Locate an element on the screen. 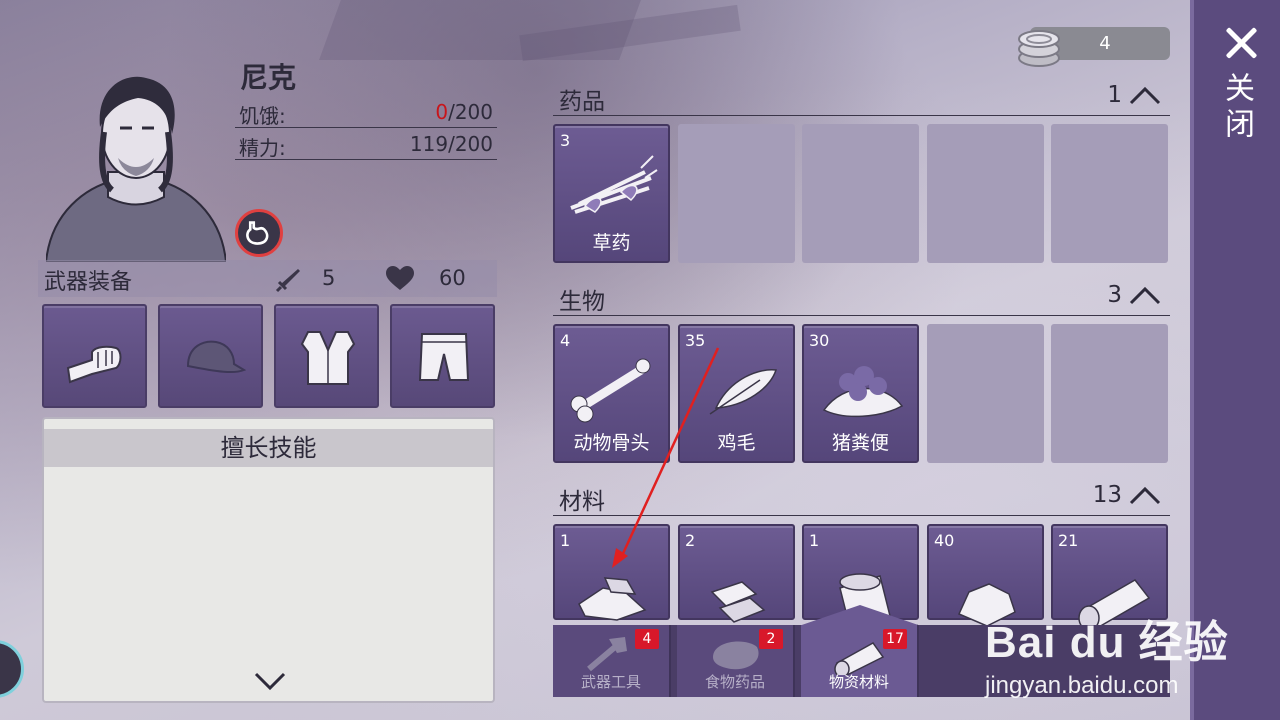 This screenshot has height=720, width=1280. section-medicine: 药品 1 is located at coordinates (861, 98).